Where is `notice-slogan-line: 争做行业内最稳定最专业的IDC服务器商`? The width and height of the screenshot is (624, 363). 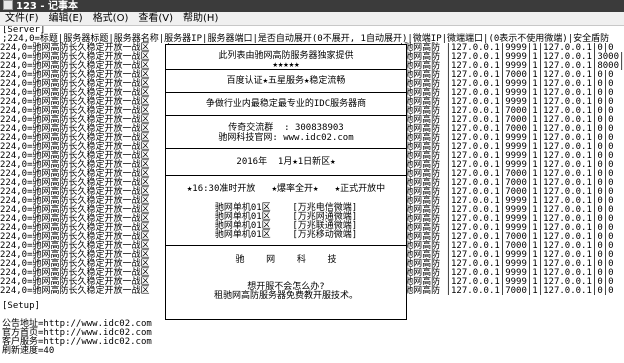 notice-slogan-line: 争做行业内最稳定最专业的IDC服务器商 is located at coordinates (286, 104).